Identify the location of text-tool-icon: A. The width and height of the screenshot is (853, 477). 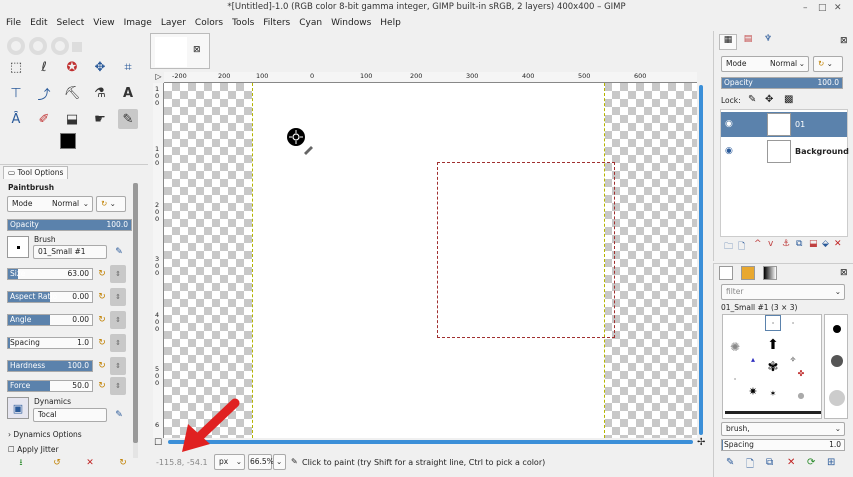
(128, 93).